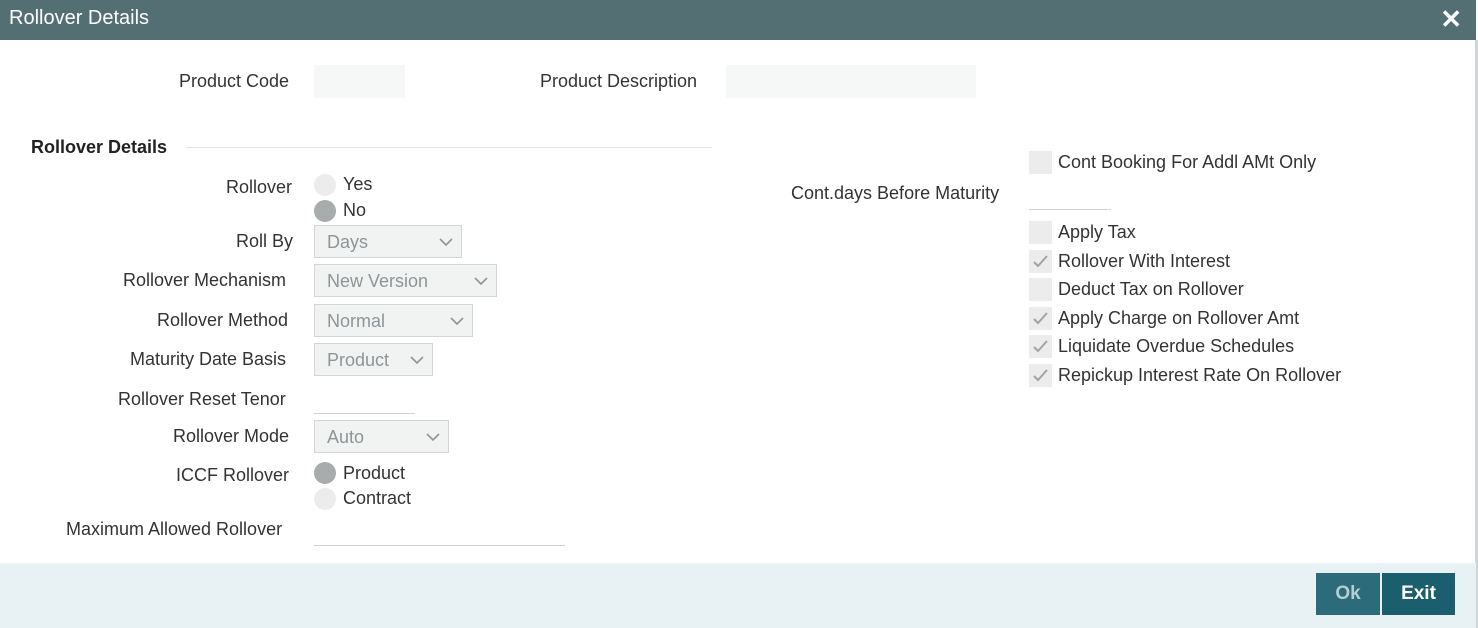 The image size is (1478, 628). I want to click on rollover-no-label: No, so click(355, 210).